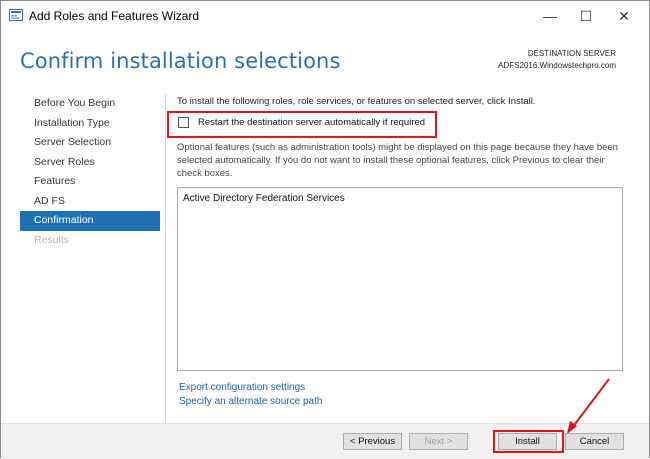 Image resolution: width=650 pixels, height=459 pixels. Describe the element at coordinates (250, 401) in the screenshot. I see `alternate-source-link: Specify an alternate source path` at that location.